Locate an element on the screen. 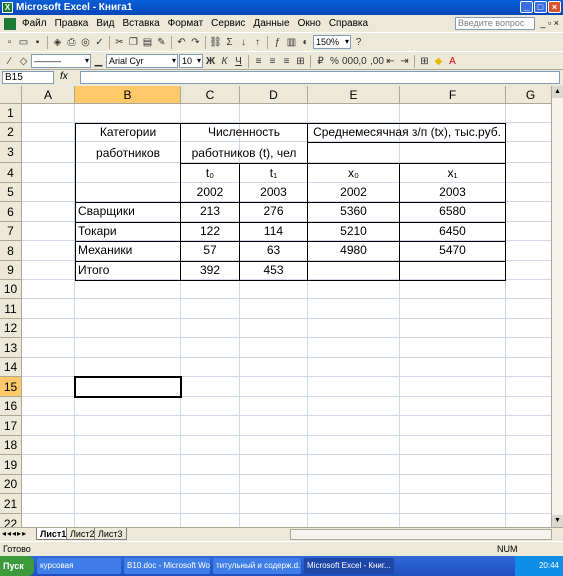 The width and height of the screenshot is (563, 576). task-coursework: курсовая is located at coordinates (79, 566).